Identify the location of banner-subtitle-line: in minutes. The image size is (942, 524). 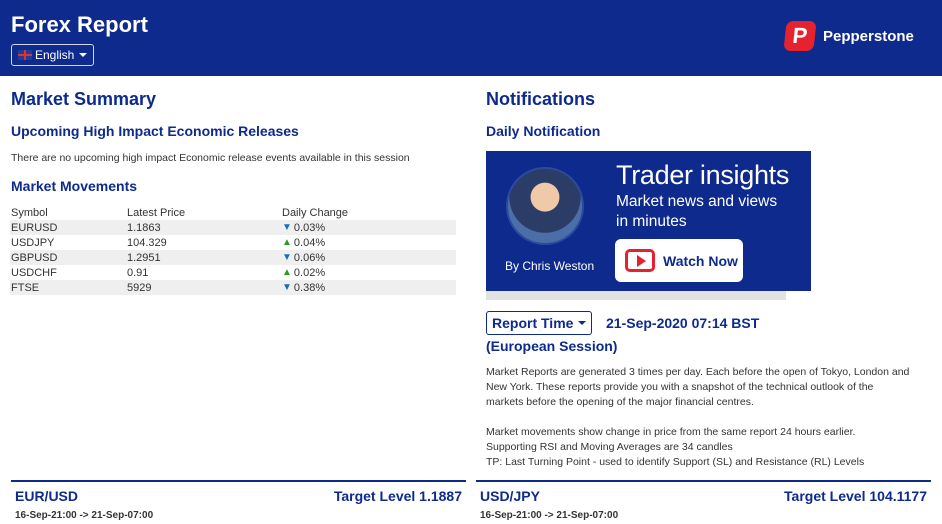
(651, 221).